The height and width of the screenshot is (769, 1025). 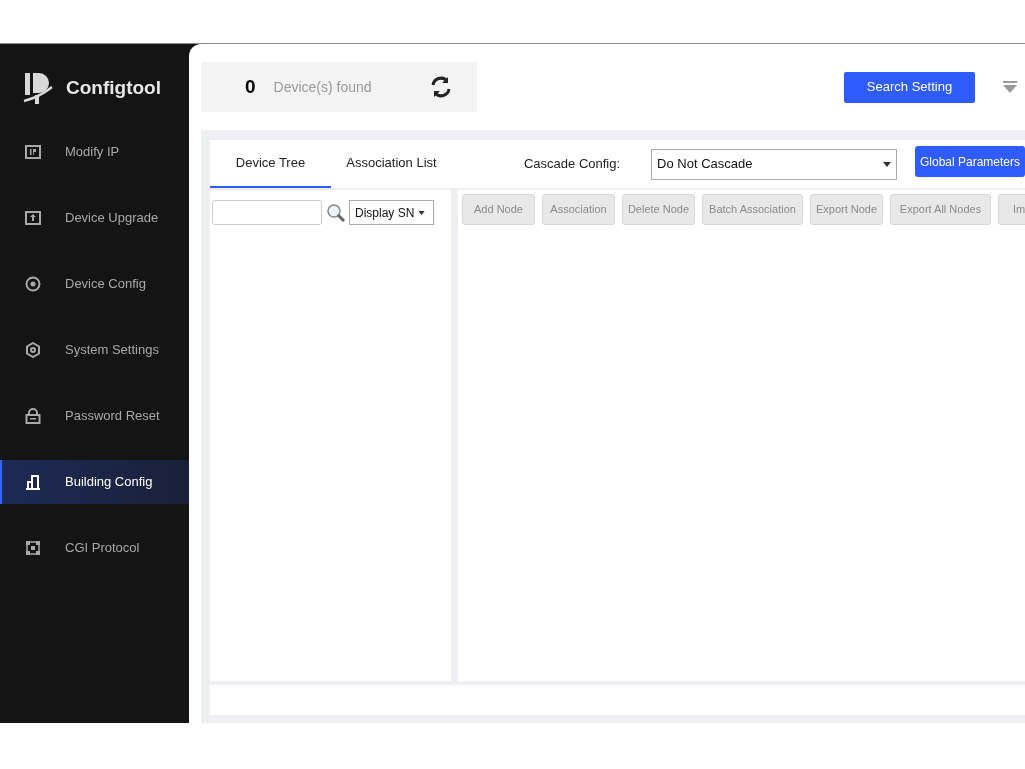 What do you see at coordinates (322, 87) in the screenshot?
I see `device-count-label: Device(s) found` at bounding box center [322, 87].